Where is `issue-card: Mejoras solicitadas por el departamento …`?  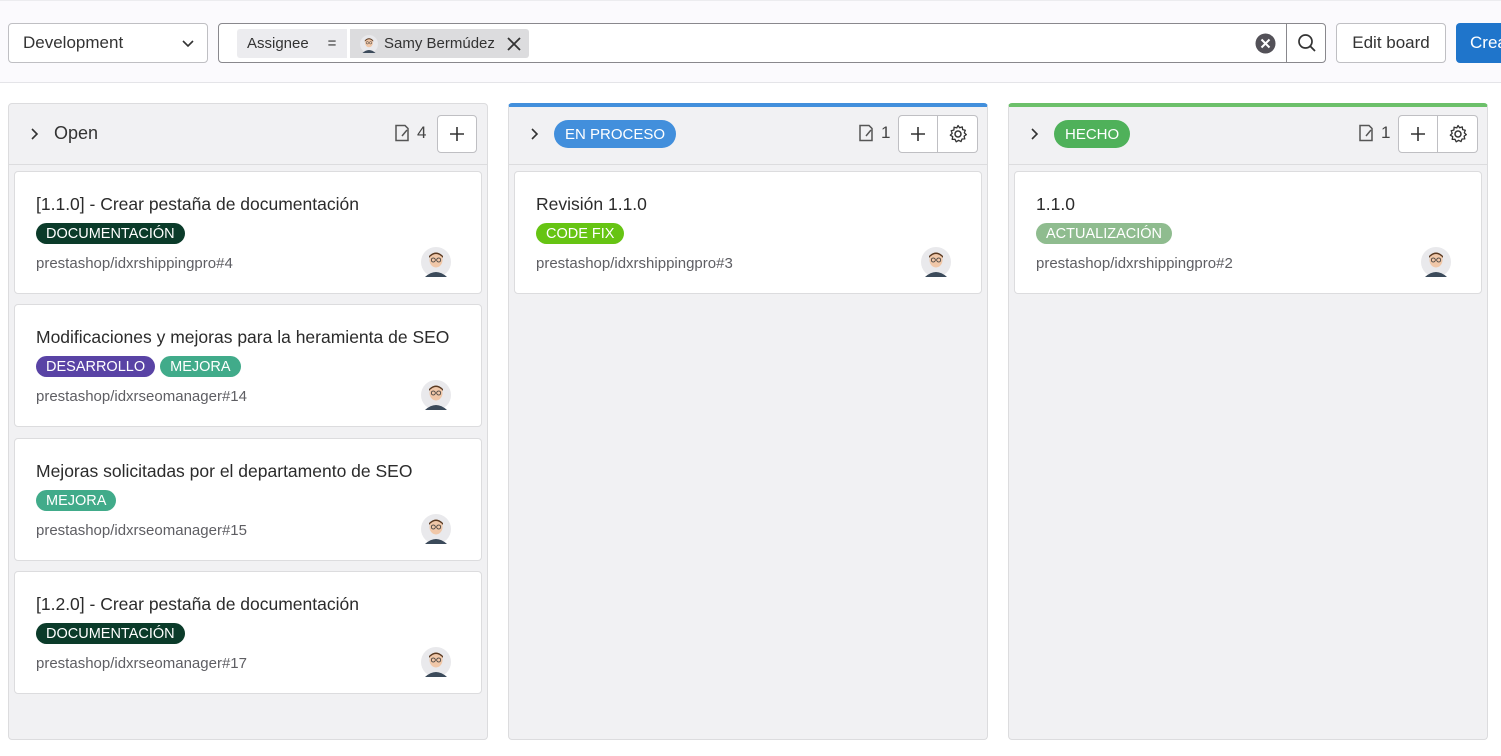 issue-card: Mejoras solicitadas por el departamento … is located at coordinates (248, 499).